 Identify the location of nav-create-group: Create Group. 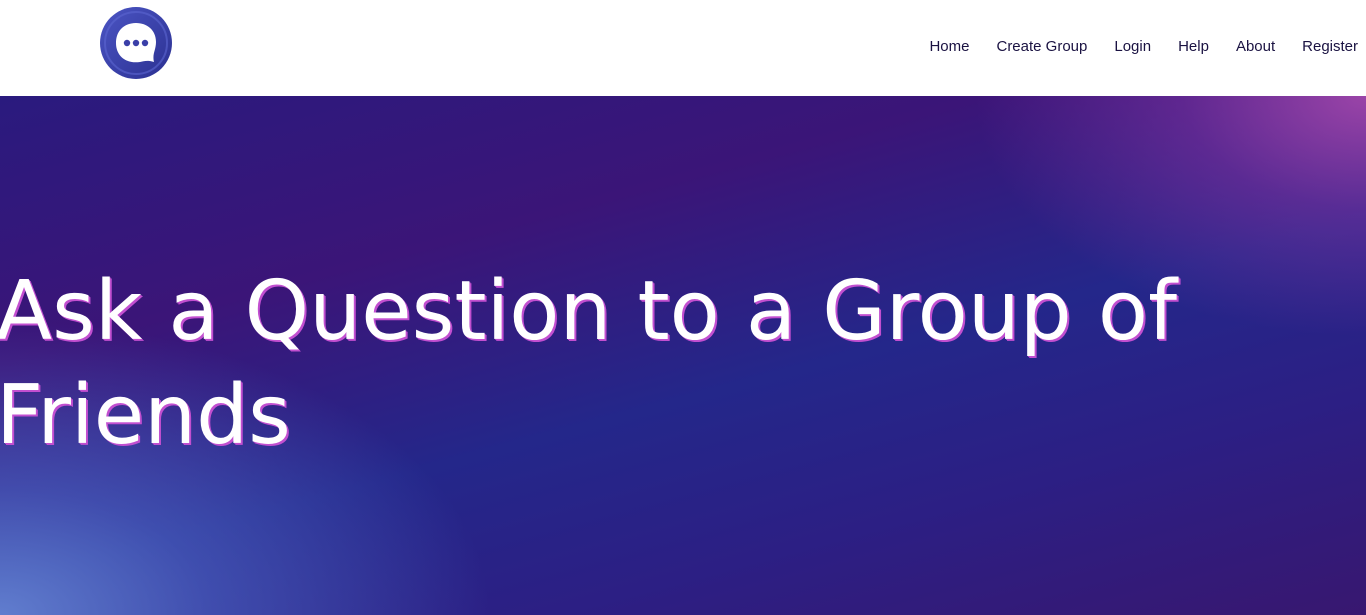
(1041, 47).